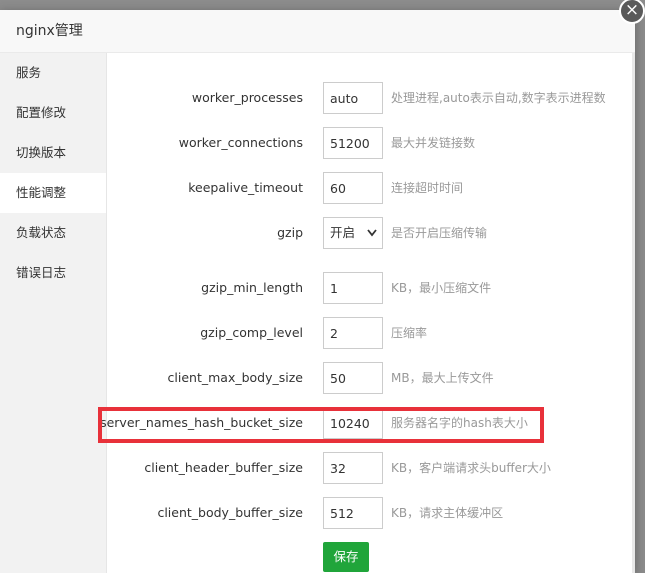 The image size is (645, 573). I want to click on form-row-worker-processes: worker_processes 处理进程,auto表示自动,数字表示进程数, so click(371, 98).